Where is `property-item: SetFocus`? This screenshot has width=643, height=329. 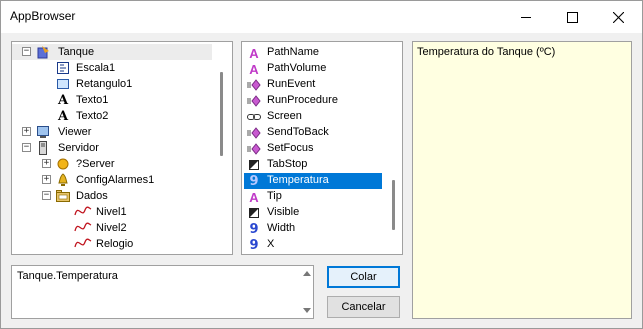
property-item: SetFocus is located at coordinates (313, 149).